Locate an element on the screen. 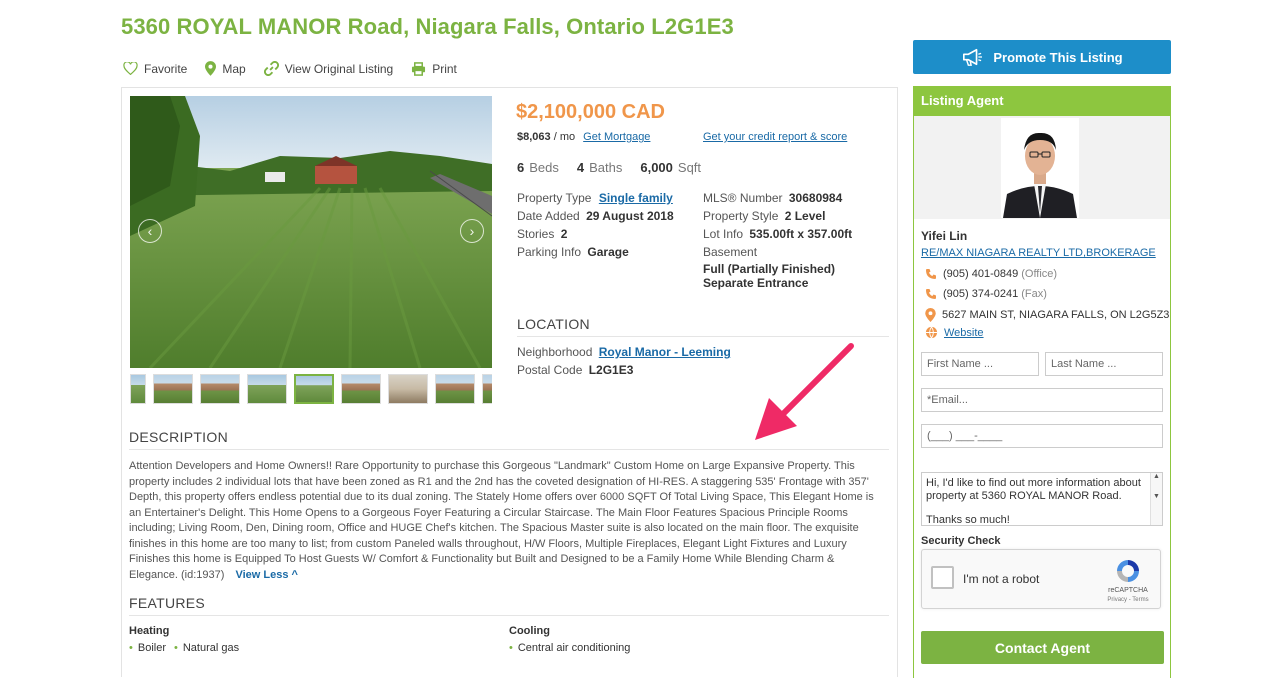  neighborhood-link: Royal Manor - Leeming is located at coordinates (665, 352).